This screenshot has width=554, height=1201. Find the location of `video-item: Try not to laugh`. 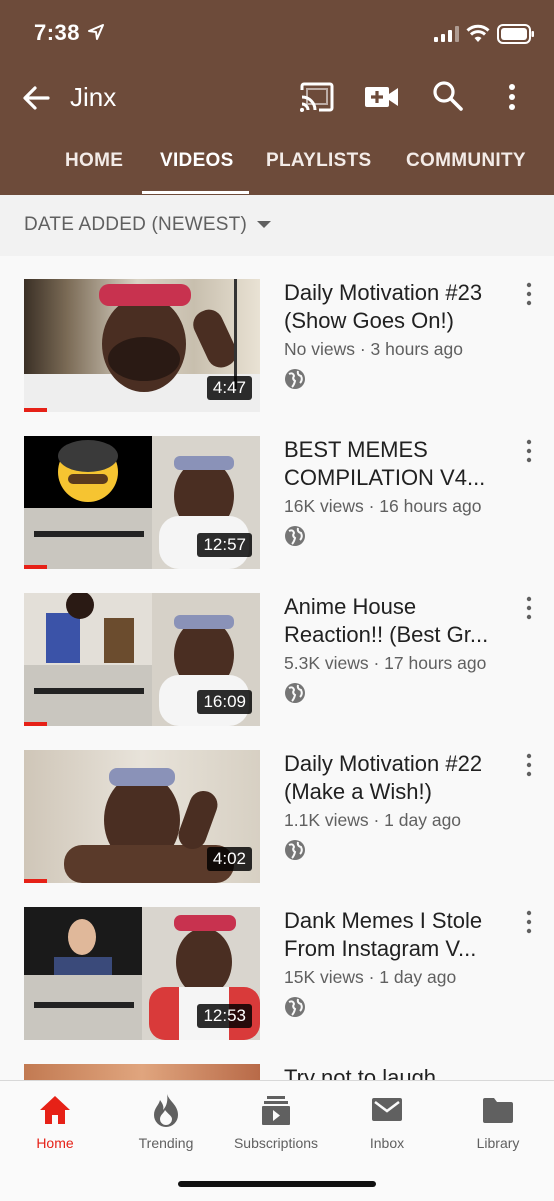

video-item: Try not to laugh is located at coordinates (277, 1060).